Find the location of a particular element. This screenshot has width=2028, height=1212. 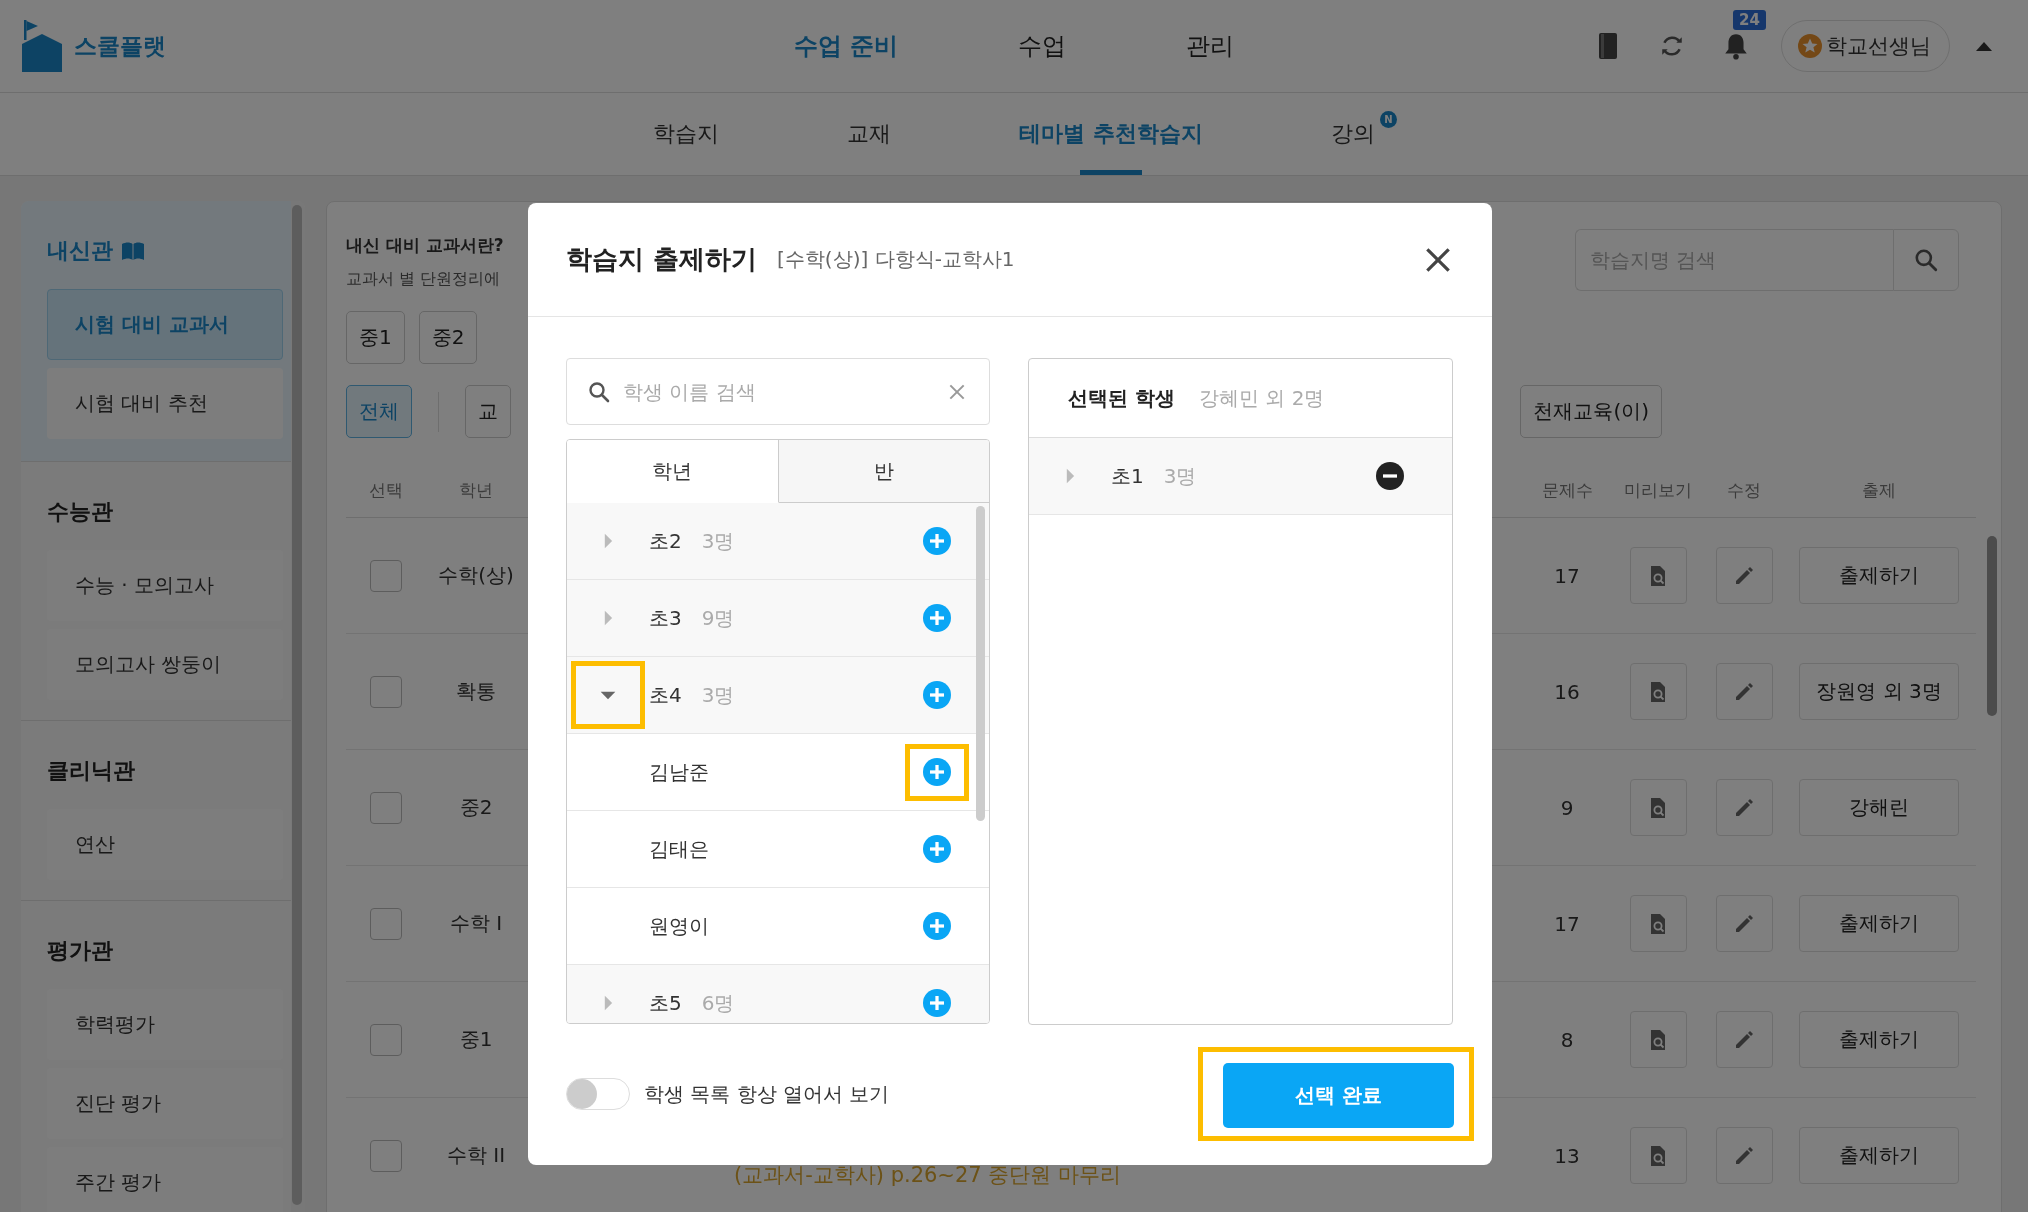

bell-icon is located at coordinates (1736, 46).